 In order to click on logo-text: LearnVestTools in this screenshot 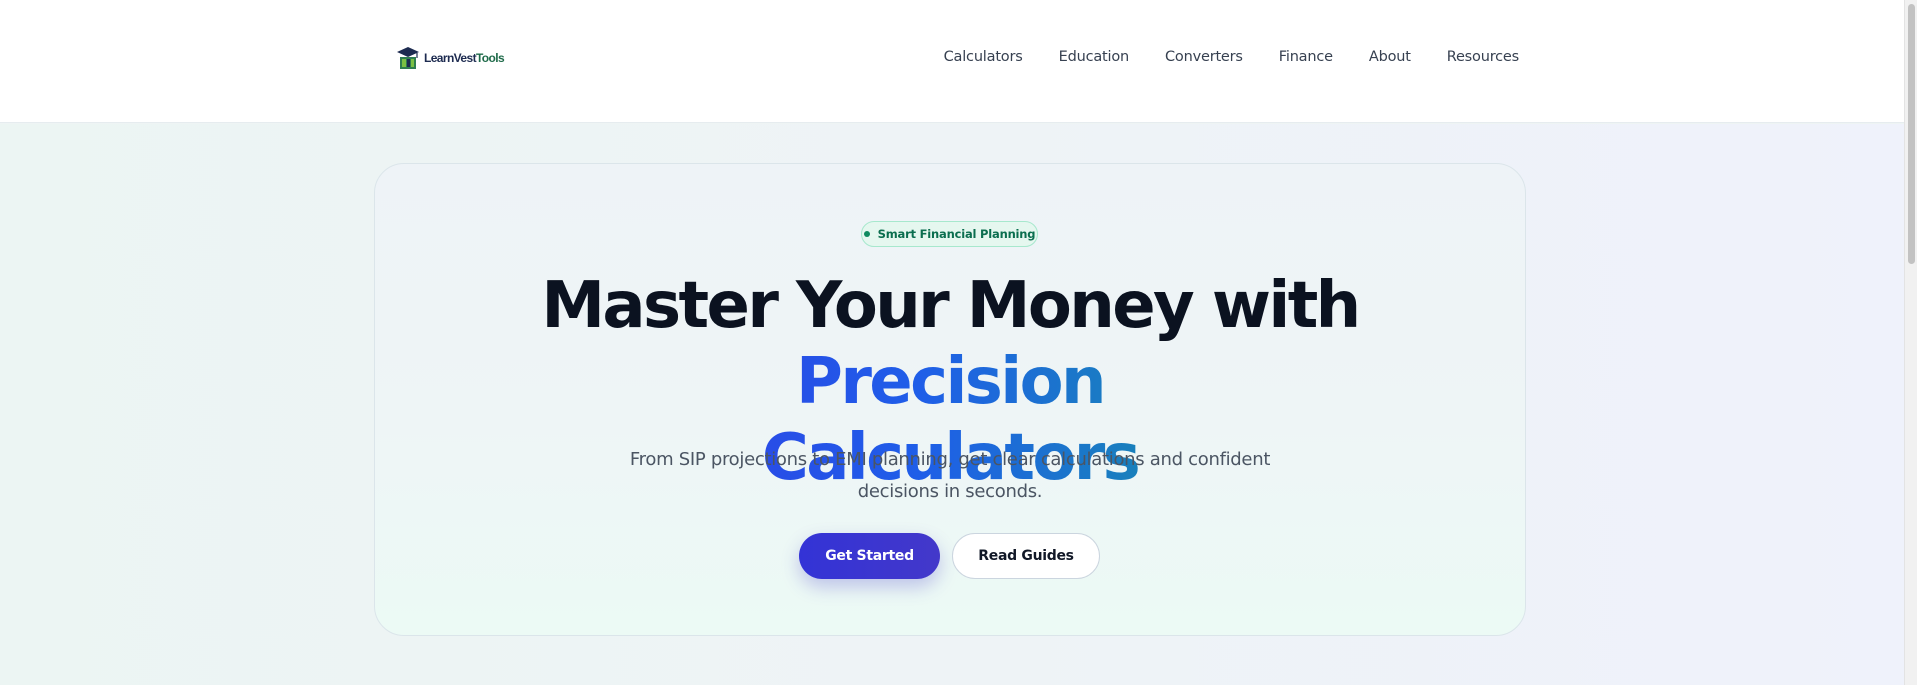, I will do `click(464, 58)`.